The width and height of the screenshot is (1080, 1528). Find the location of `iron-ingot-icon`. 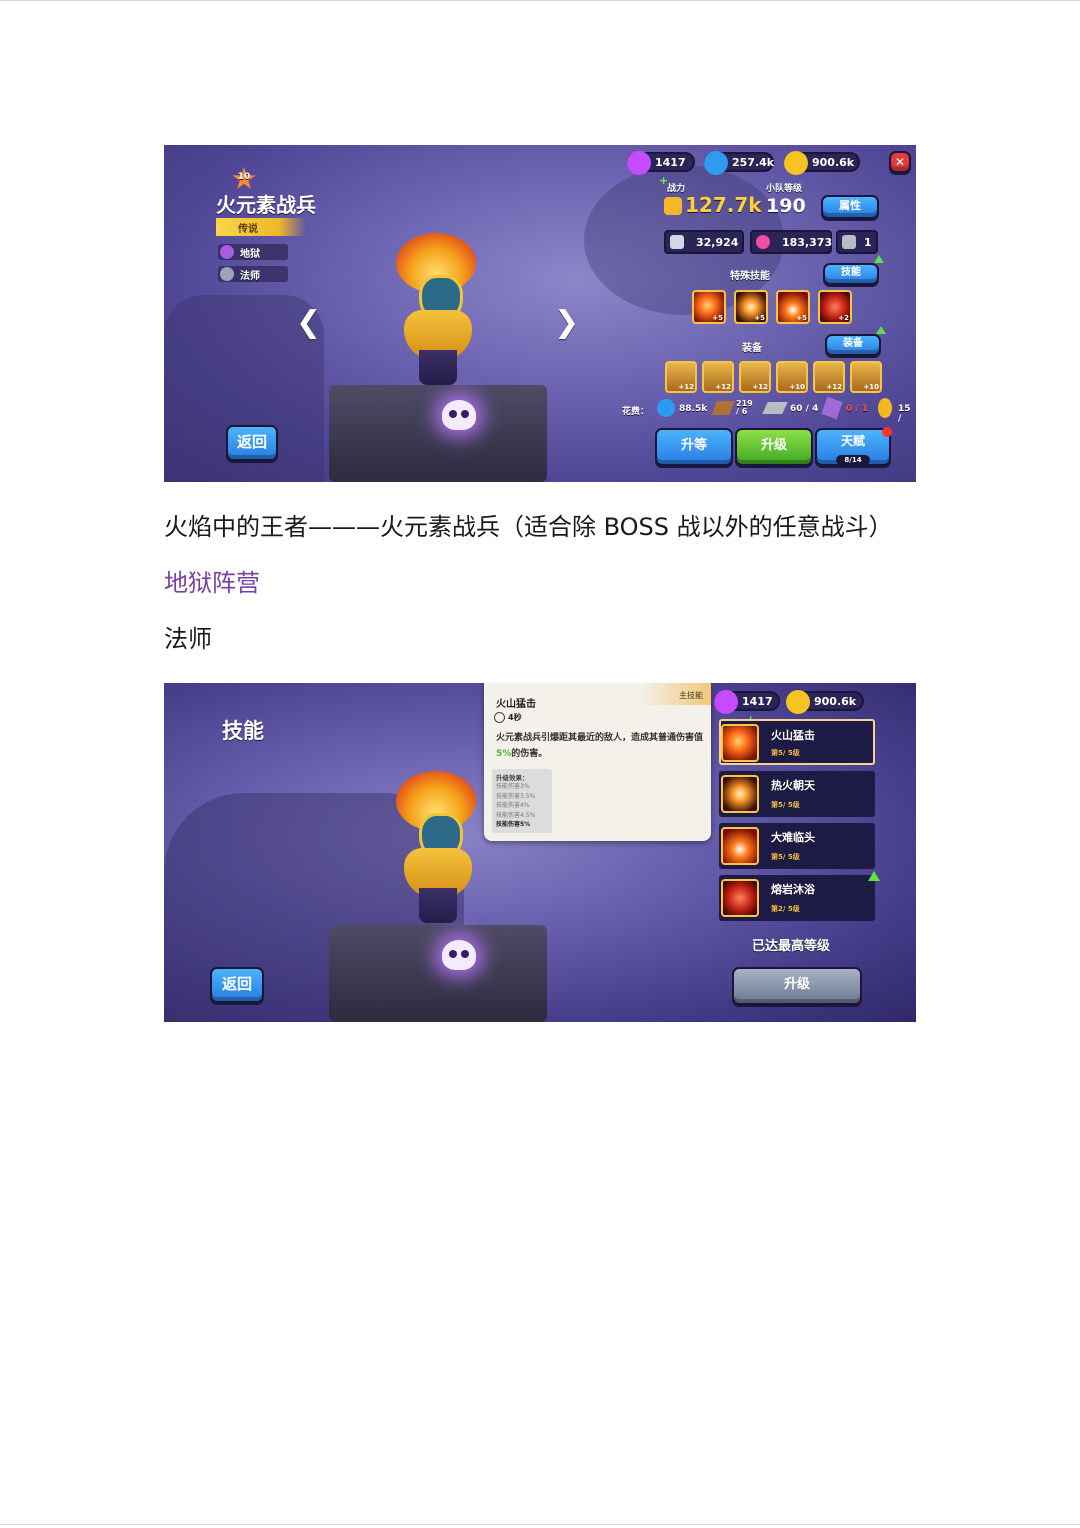

iron-ingot-icon is located at coordinates (775, 408).